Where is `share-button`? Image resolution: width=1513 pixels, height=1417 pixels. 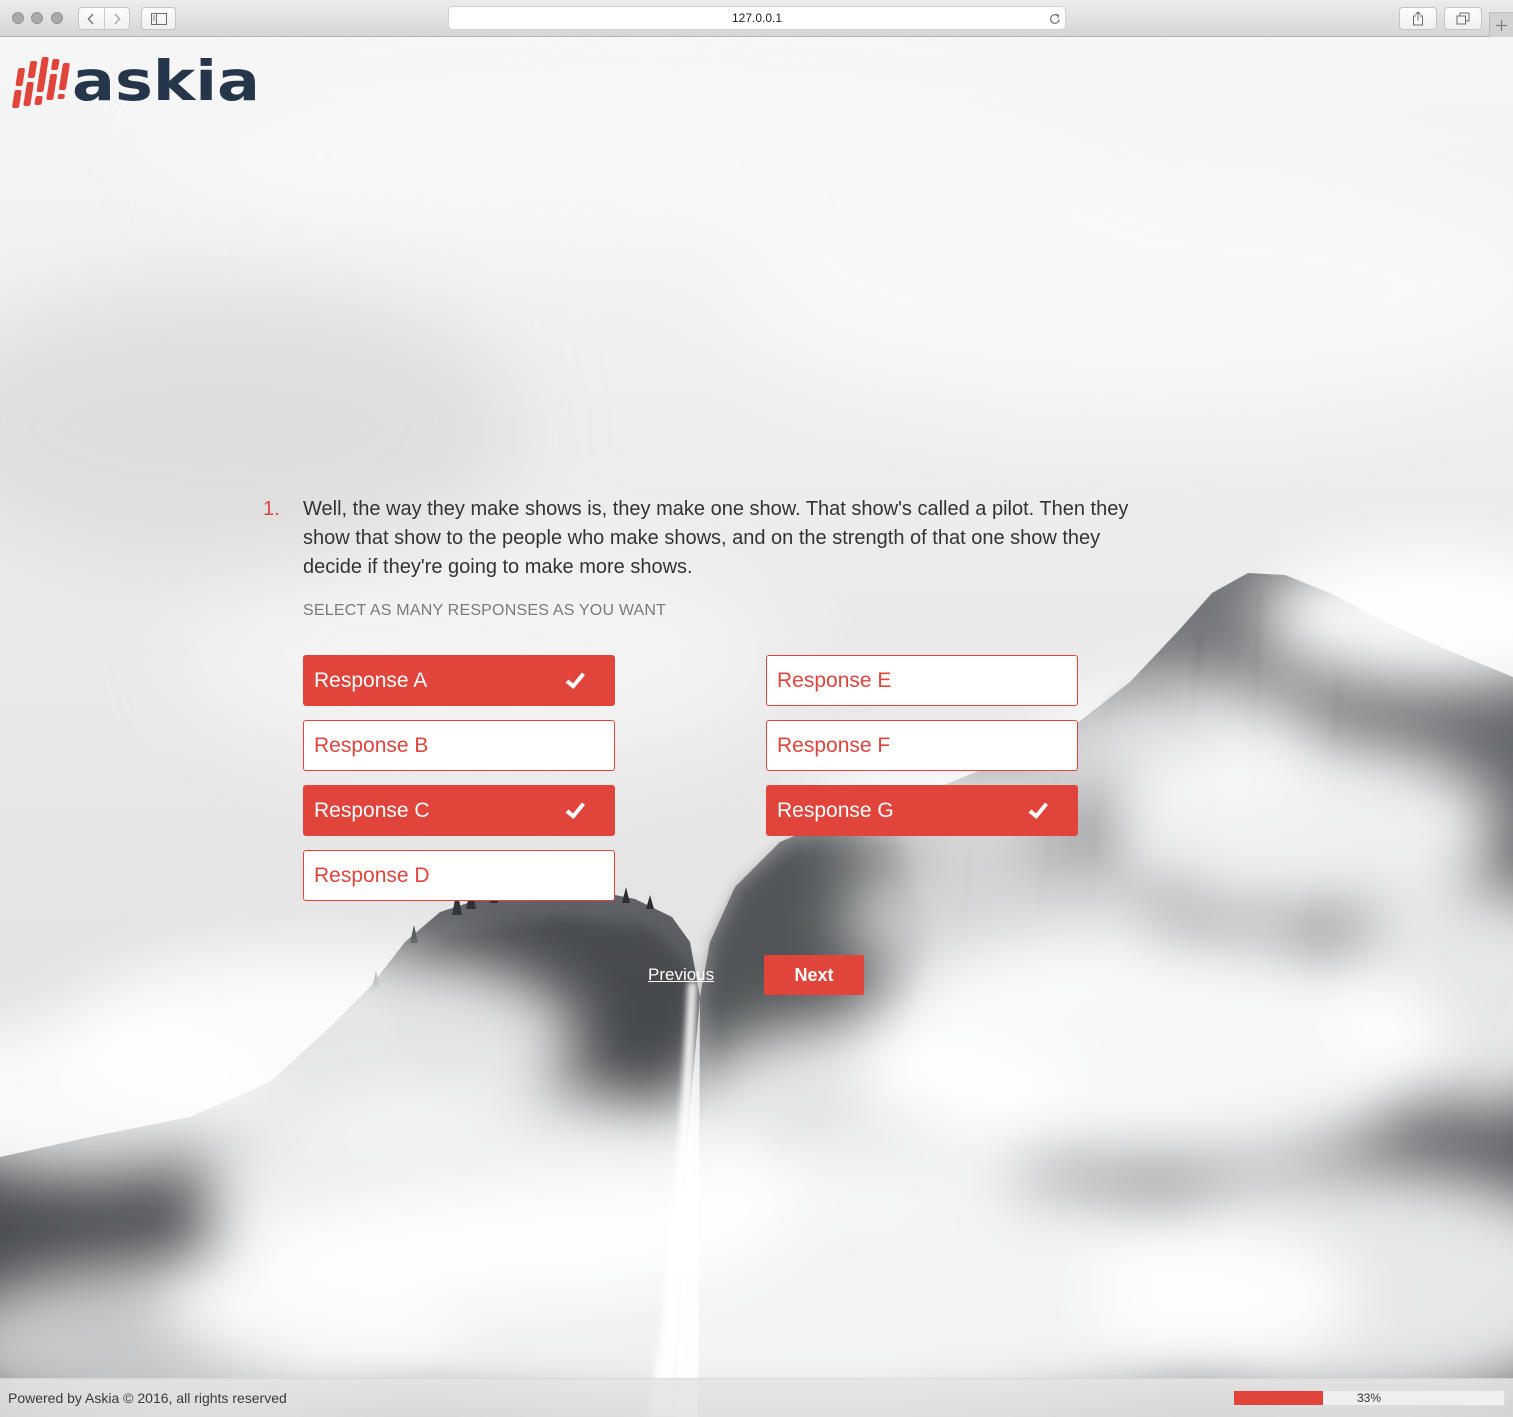 share-button is located at coordinates (1418, 18).